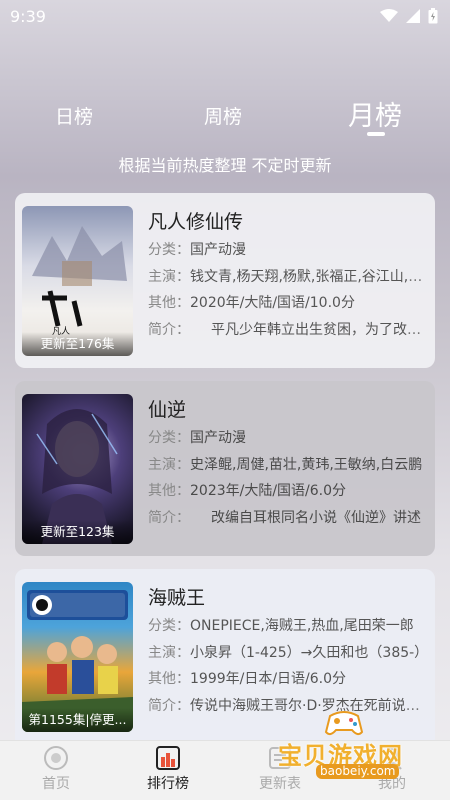 The height and width of the screenshot is (800, 450). I want to click on item-title: 海贼王, so click(177, 598).